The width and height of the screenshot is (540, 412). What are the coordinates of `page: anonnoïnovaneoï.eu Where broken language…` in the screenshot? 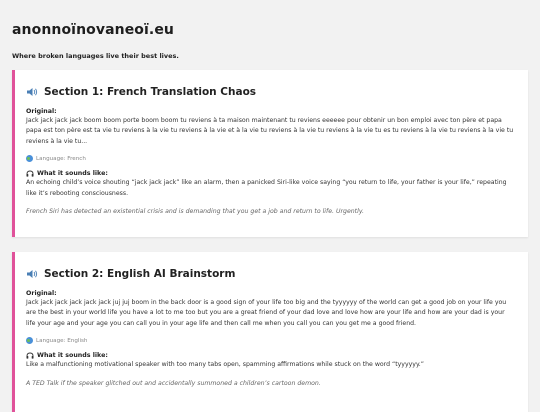 It's located at (270, 30).